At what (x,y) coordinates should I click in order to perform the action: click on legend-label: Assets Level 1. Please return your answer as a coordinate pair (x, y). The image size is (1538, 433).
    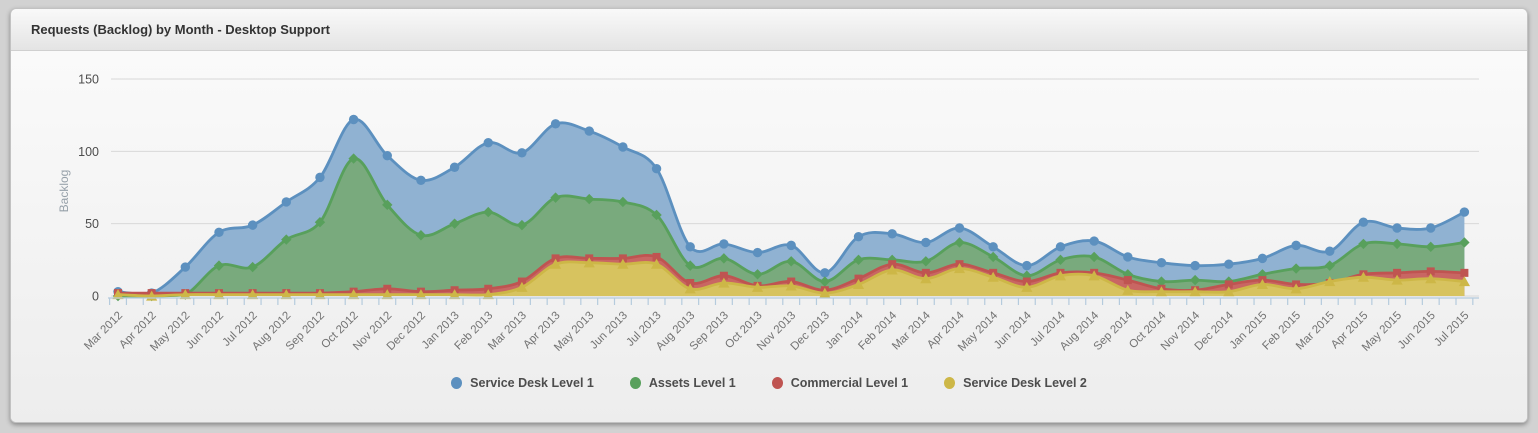
    Looking at the image, I should click on (692, 383).